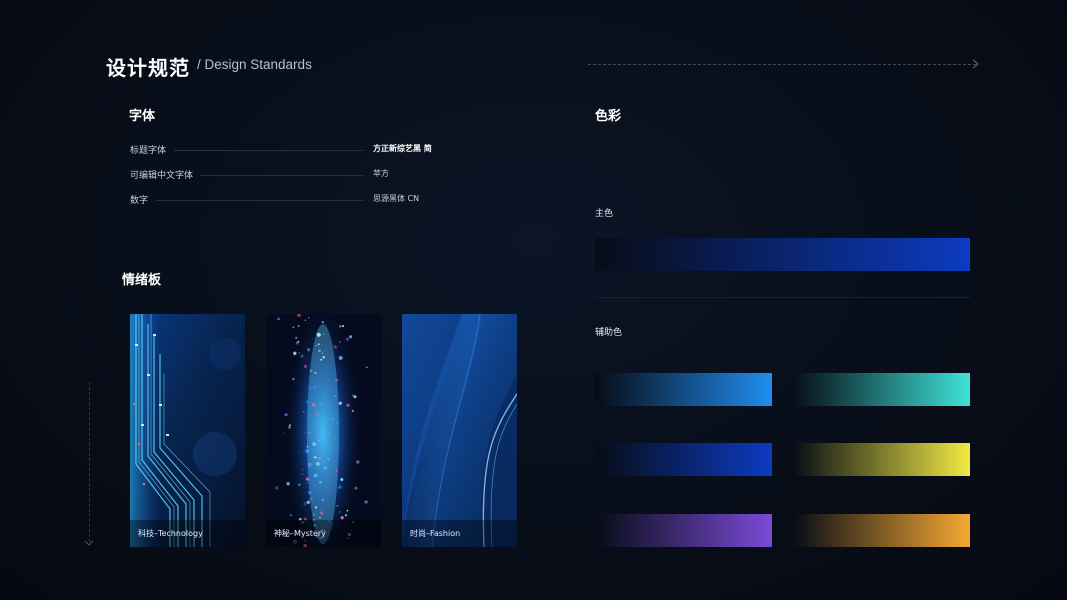 The image size is (1067, 600). What do you see at coordinates (89, 462) in the screenshot?
I see `side-dashed-line` at bounding box center [89, 462].